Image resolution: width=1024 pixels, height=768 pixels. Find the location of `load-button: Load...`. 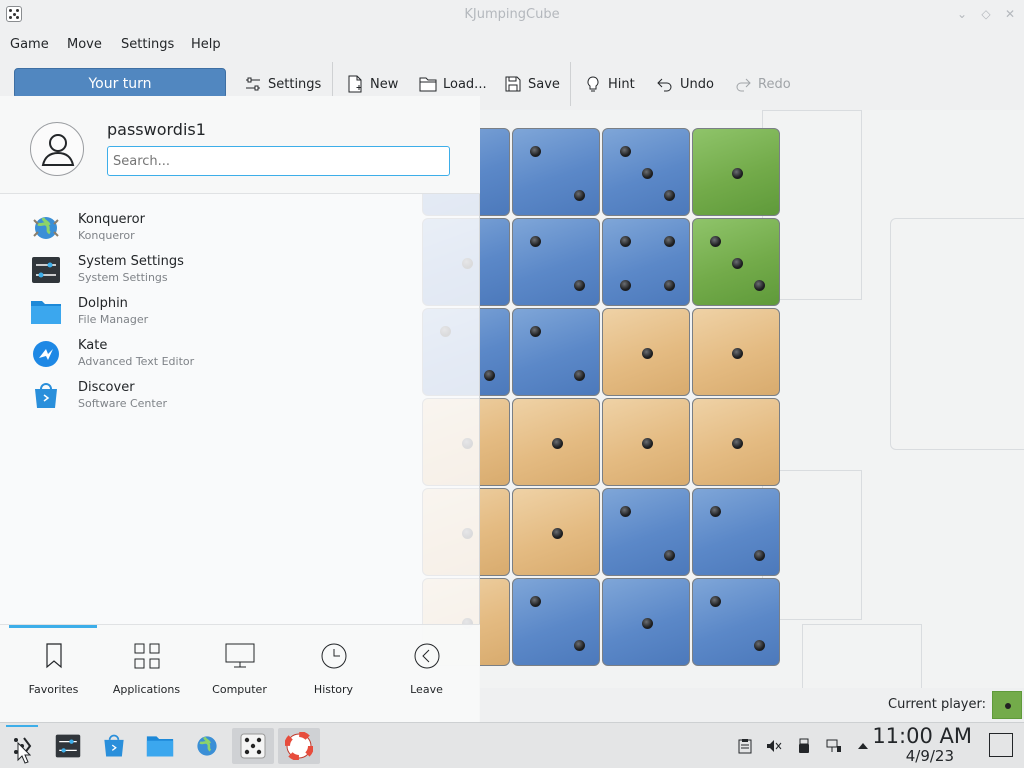

load-button: Load... is located at coordinates (453, 84).